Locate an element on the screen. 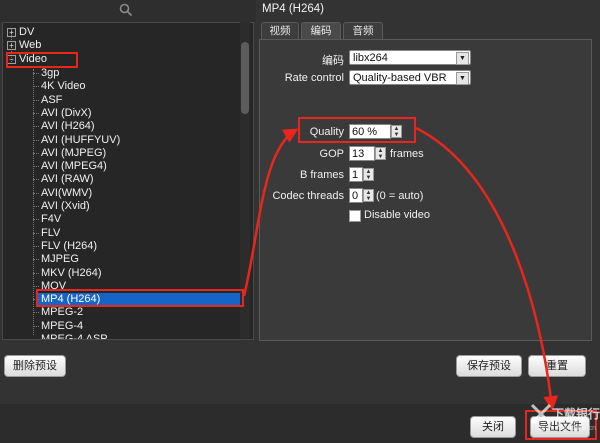 The width and height of the screenshot is (600, 443). watermark-url: www.downbank.cn is located at coordinates (567, 428).